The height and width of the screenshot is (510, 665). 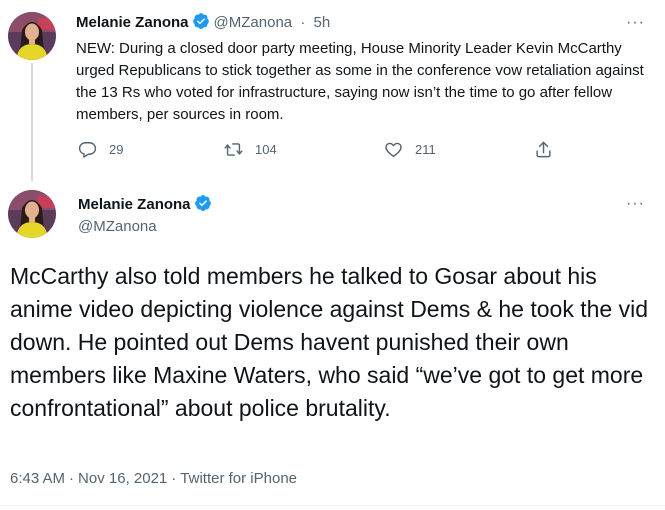 What do you see at coordinates (87, 150) in the screenshot?
I see `reply-icon` at bounding box center [87, 150].